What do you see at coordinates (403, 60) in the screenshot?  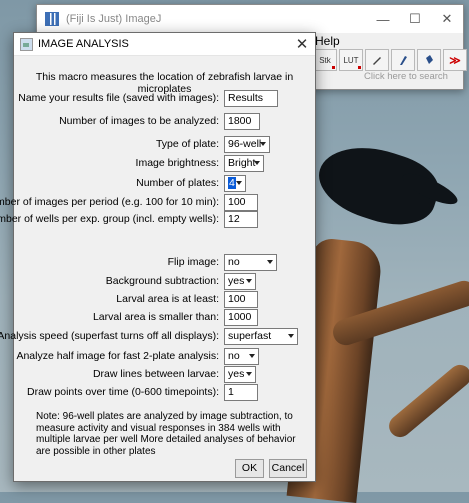 I see `brush-tool-icon` at bounding box center [403, 60].